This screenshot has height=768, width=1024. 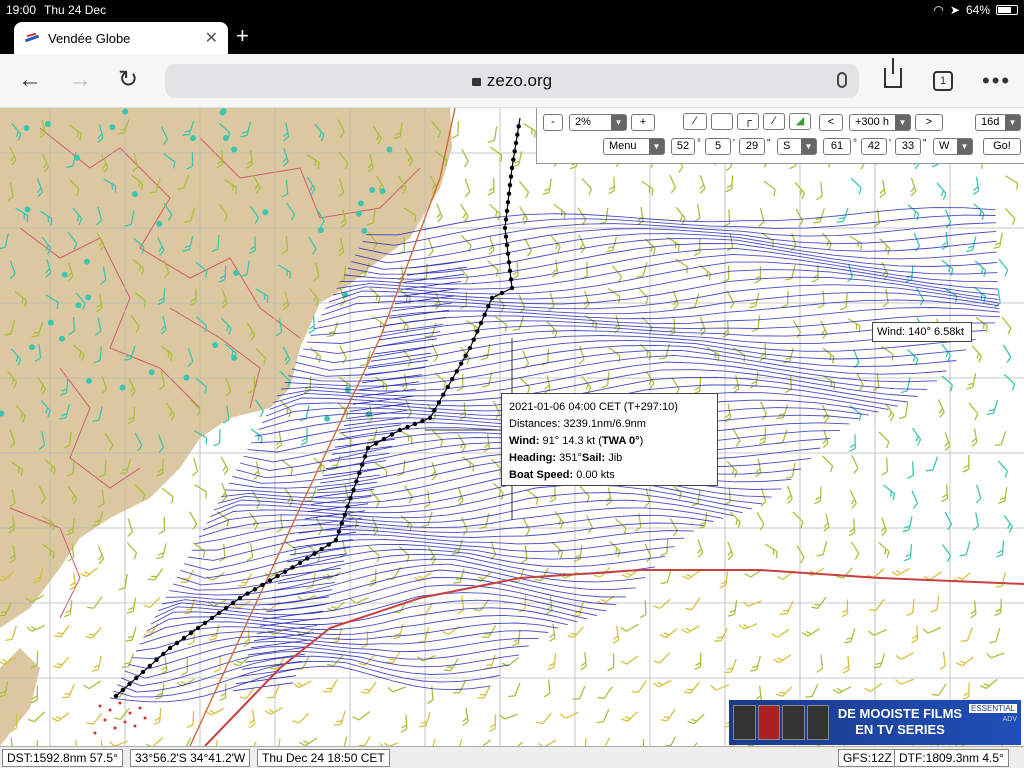 I want to click on next-step-button: >, so click(x=929, y=122).